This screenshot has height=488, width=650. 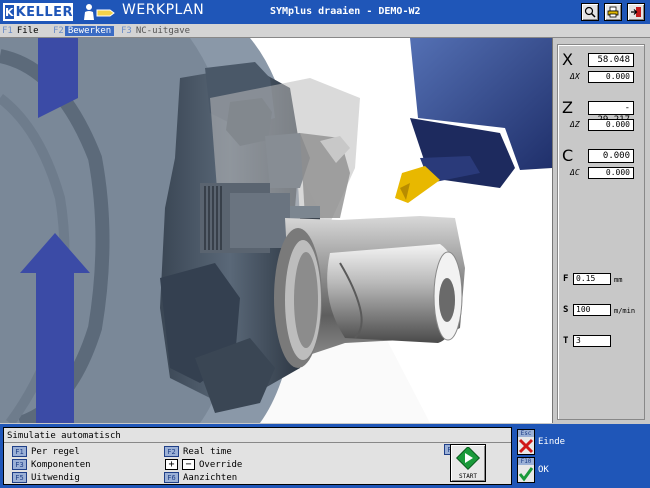 I want to click on tool-label: T, so click(x=566, y=341).